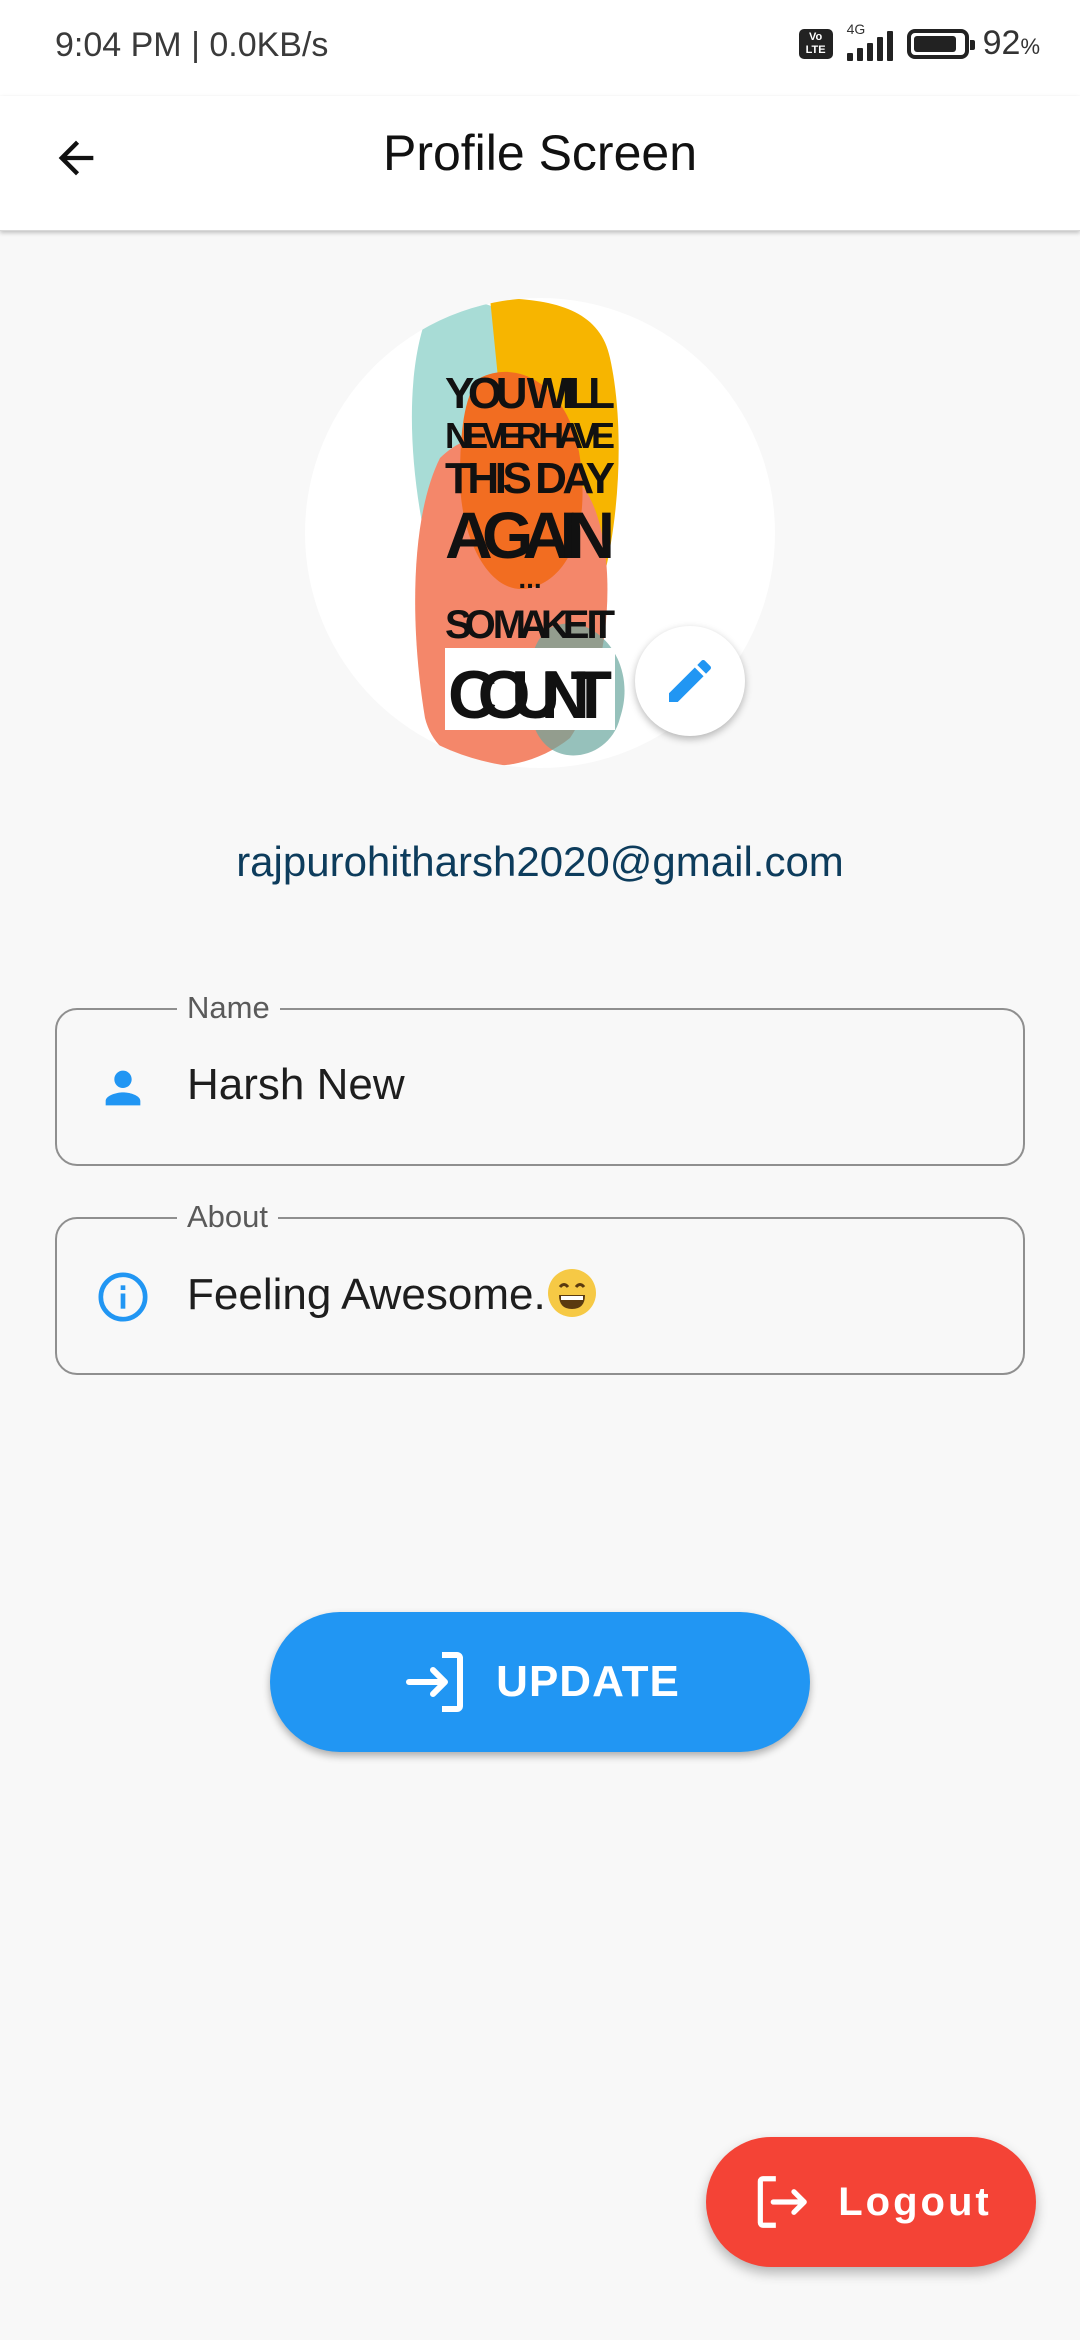  I want to click on name-field-label: Name, so click(228, 1008).